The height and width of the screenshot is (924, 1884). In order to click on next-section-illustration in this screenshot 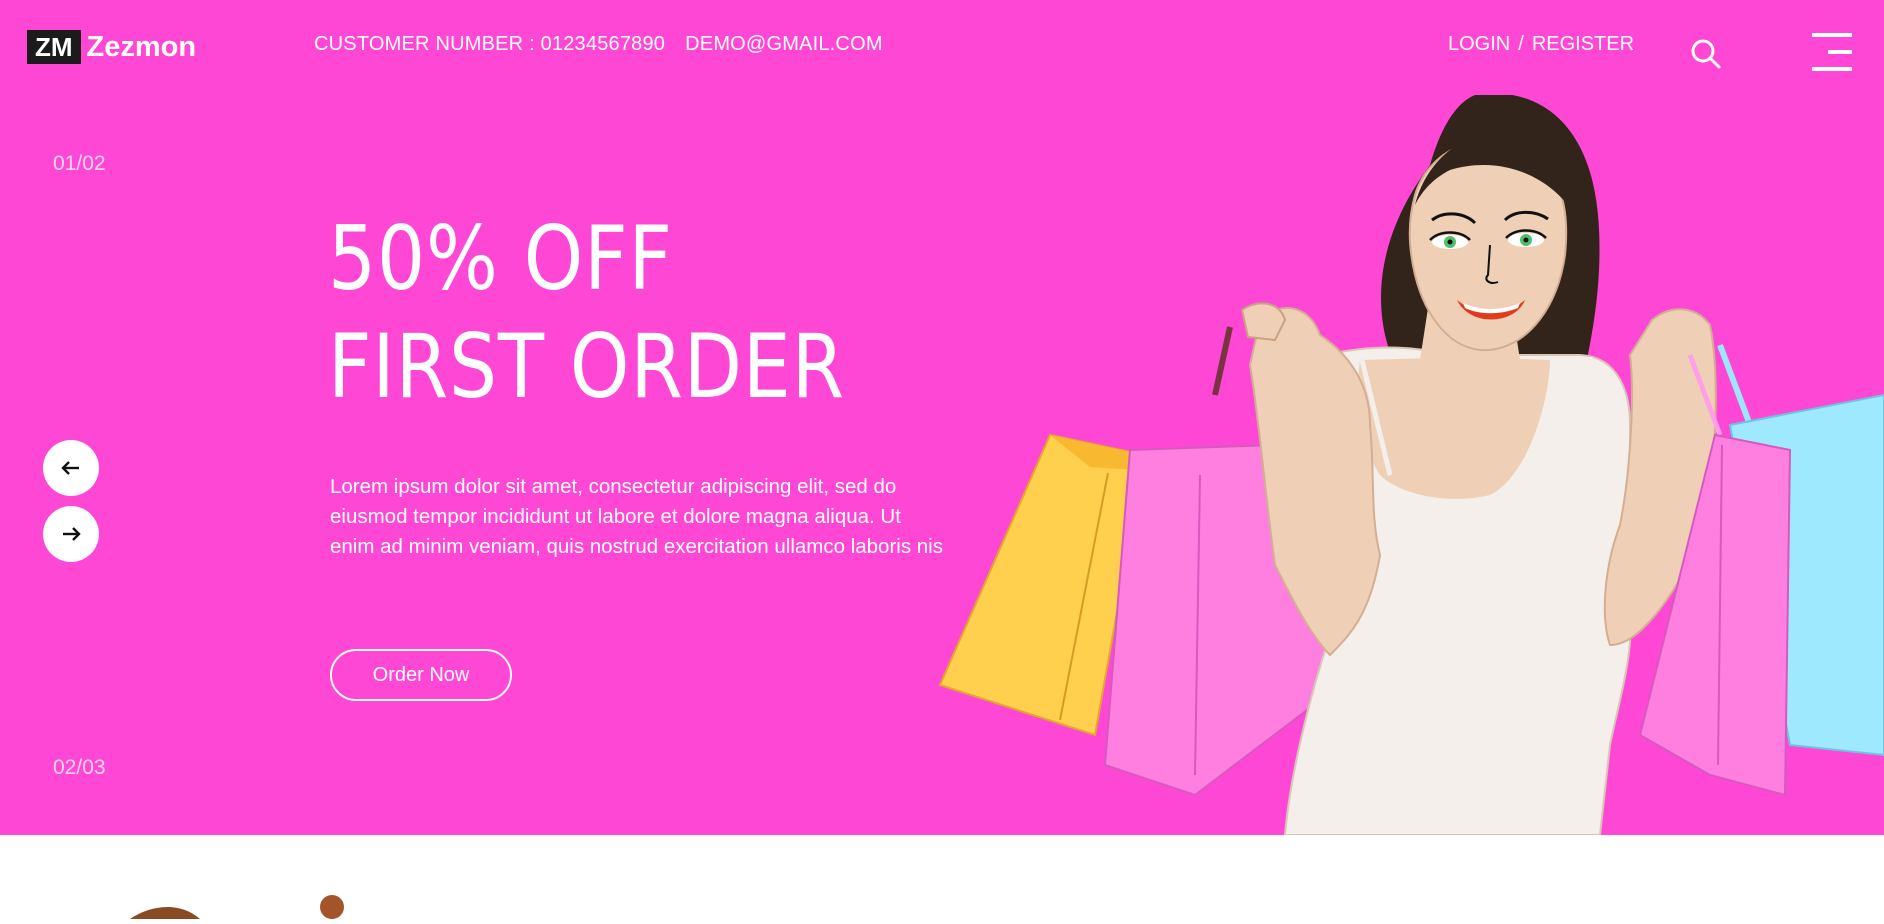, I will do `click(237, 907)`.